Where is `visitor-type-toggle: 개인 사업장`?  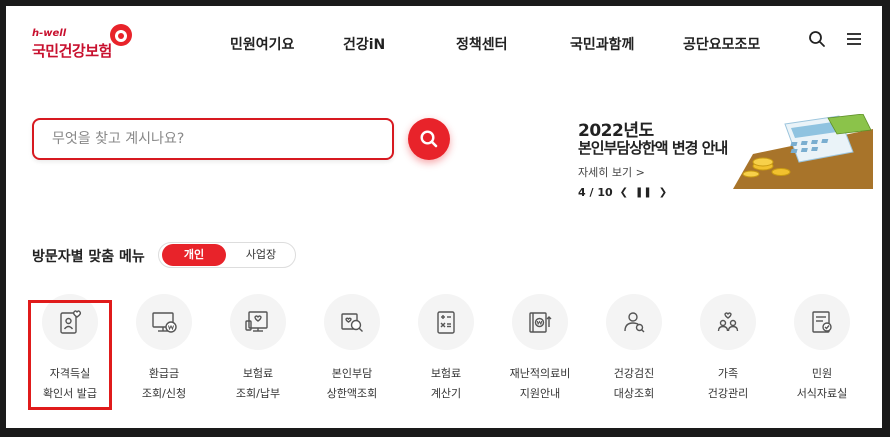 visitor-type-toggle: 개인 사업장 is located at coordinates (227, 255).